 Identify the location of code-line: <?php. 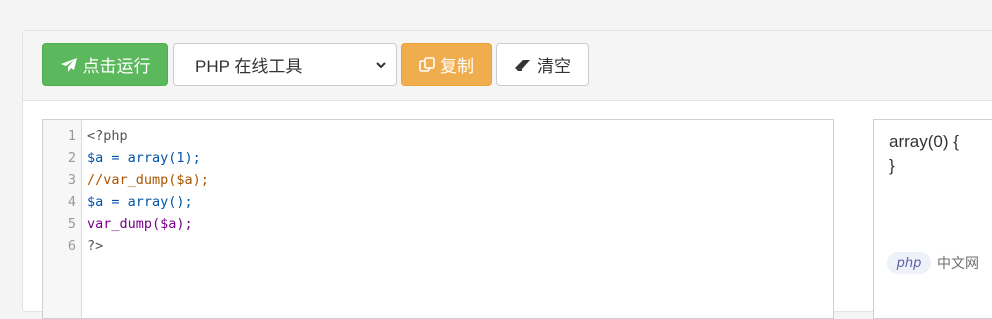
(107, 136).